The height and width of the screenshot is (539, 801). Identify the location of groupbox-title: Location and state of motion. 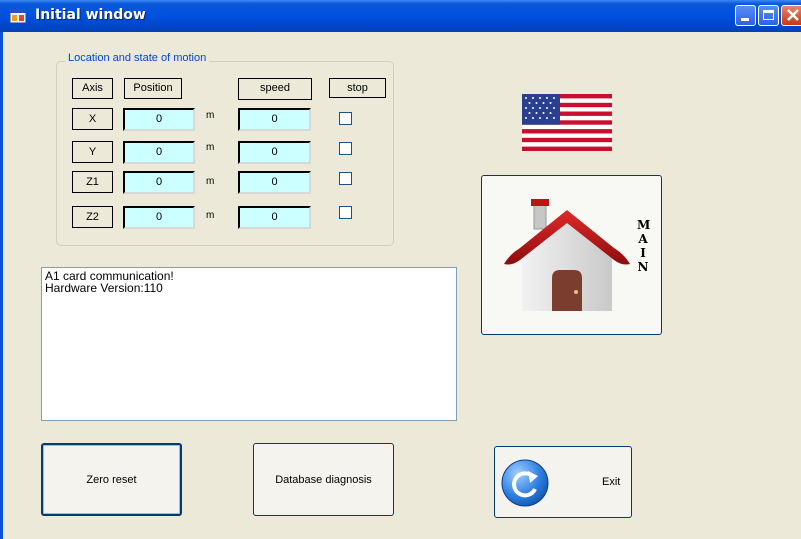
(137, 58).